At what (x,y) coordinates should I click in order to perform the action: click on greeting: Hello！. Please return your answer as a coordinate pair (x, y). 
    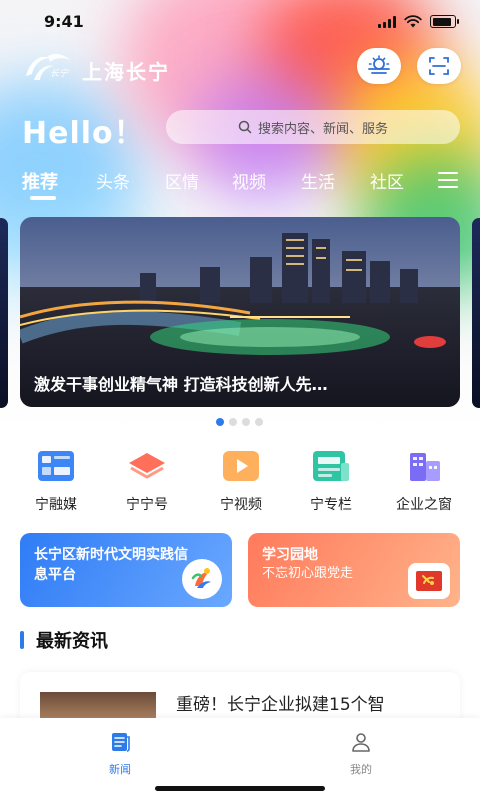
    Looking at the image, I should click on (83, 133).